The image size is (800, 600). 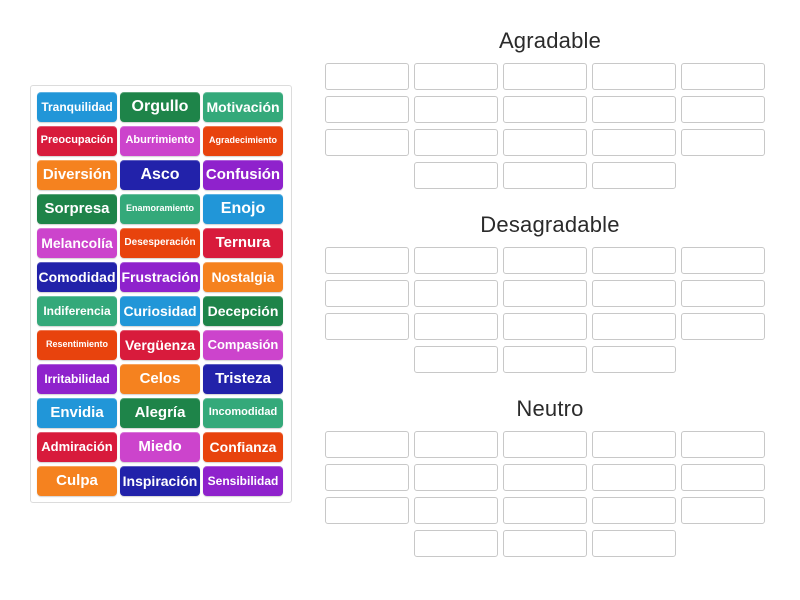 I want to click on word-tile: Diversión, so click(x=77, y=175).